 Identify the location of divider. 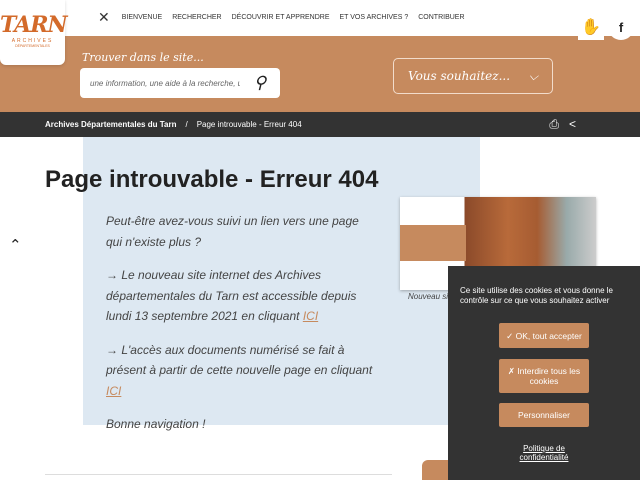
(218, 474).